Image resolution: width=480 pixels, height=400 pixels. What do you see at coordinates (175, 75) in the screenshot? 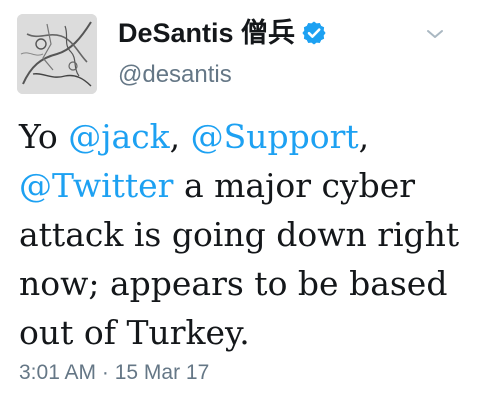
I see `author-handle: @desantis` at bounding box center [175, 75].